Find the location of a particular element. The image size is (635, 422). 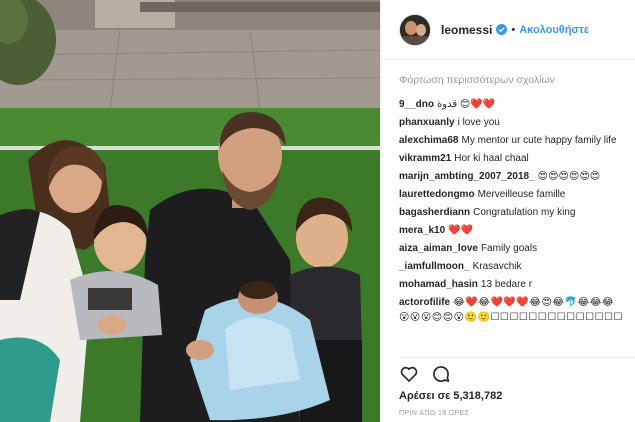

comment-username: mera_k10 is located at coordinates (422, 230).